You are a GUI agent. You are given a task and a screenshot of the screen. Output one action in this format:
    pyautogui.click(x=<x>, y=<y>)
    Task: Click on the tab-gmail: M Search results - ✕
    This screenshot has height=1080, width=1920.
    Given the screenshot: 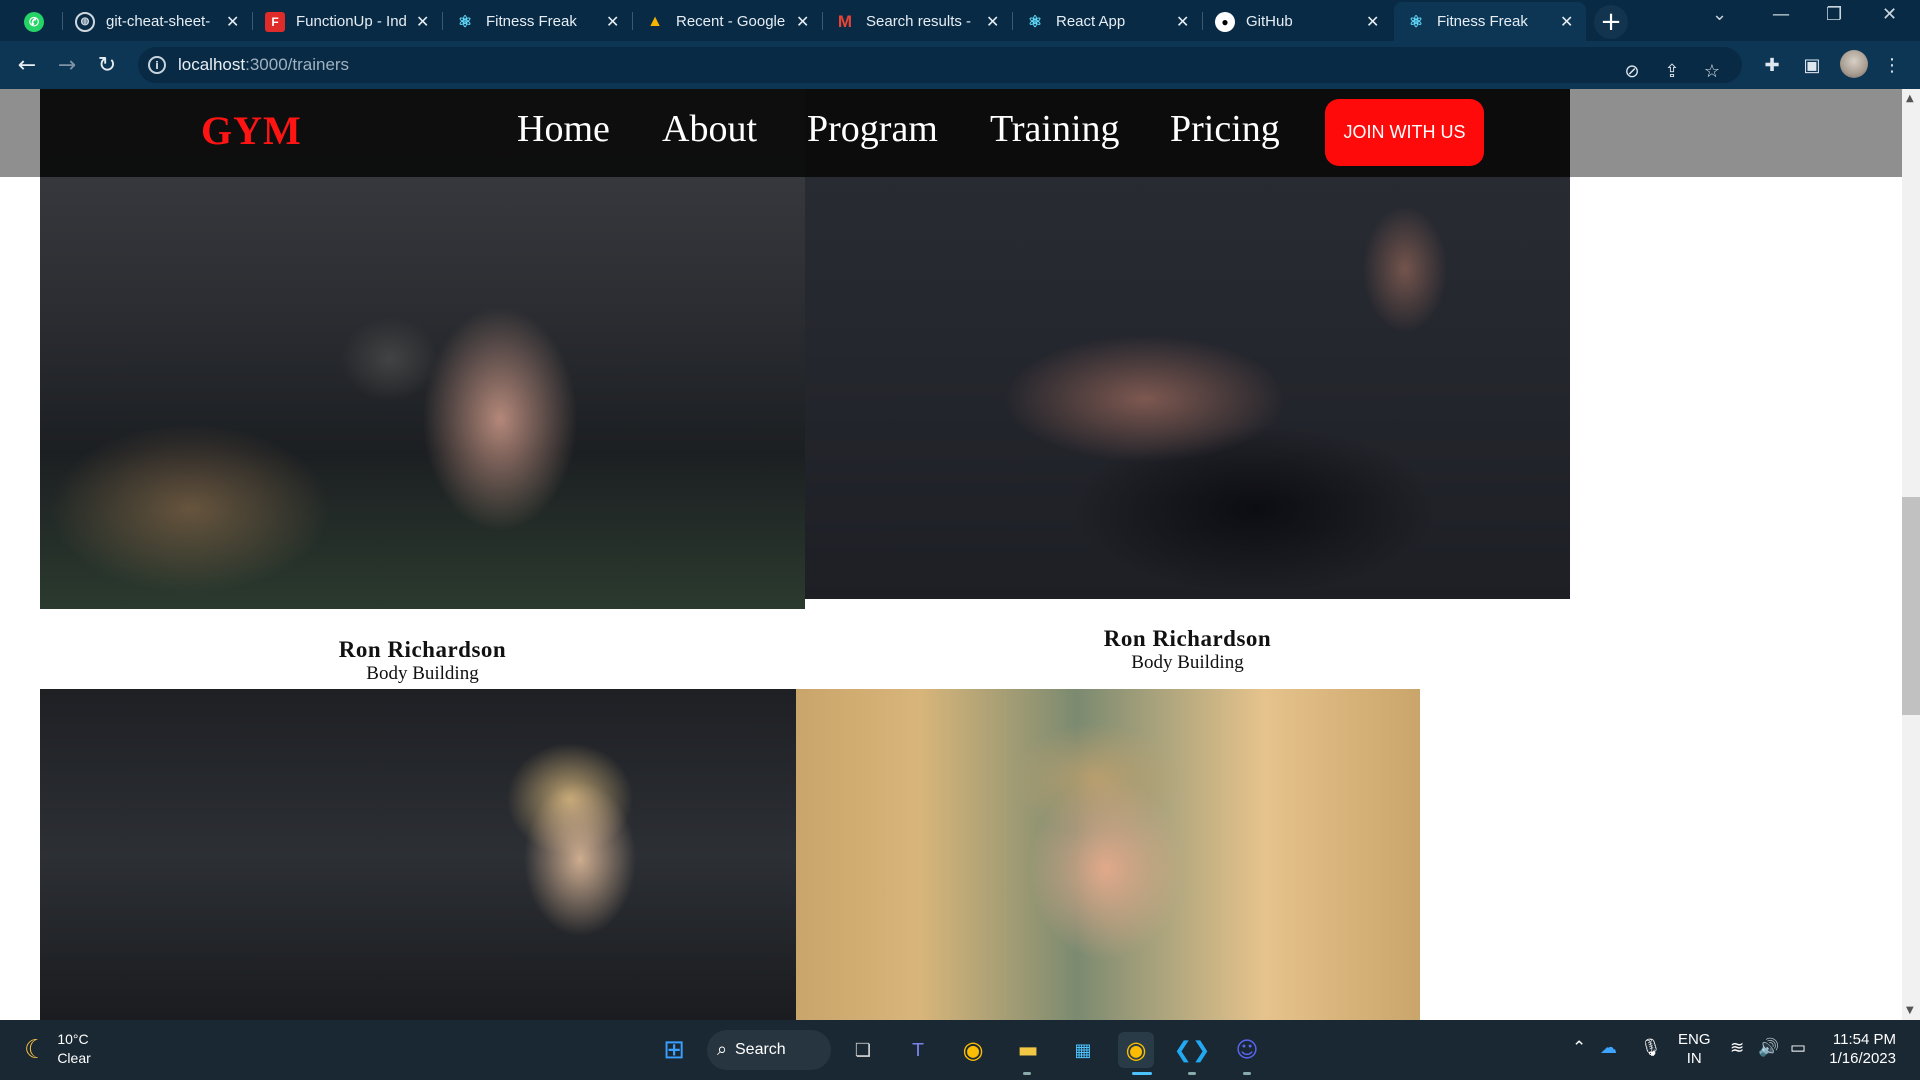 What is the action you would take?
    pyautogui.click(x=917, y=21)
    